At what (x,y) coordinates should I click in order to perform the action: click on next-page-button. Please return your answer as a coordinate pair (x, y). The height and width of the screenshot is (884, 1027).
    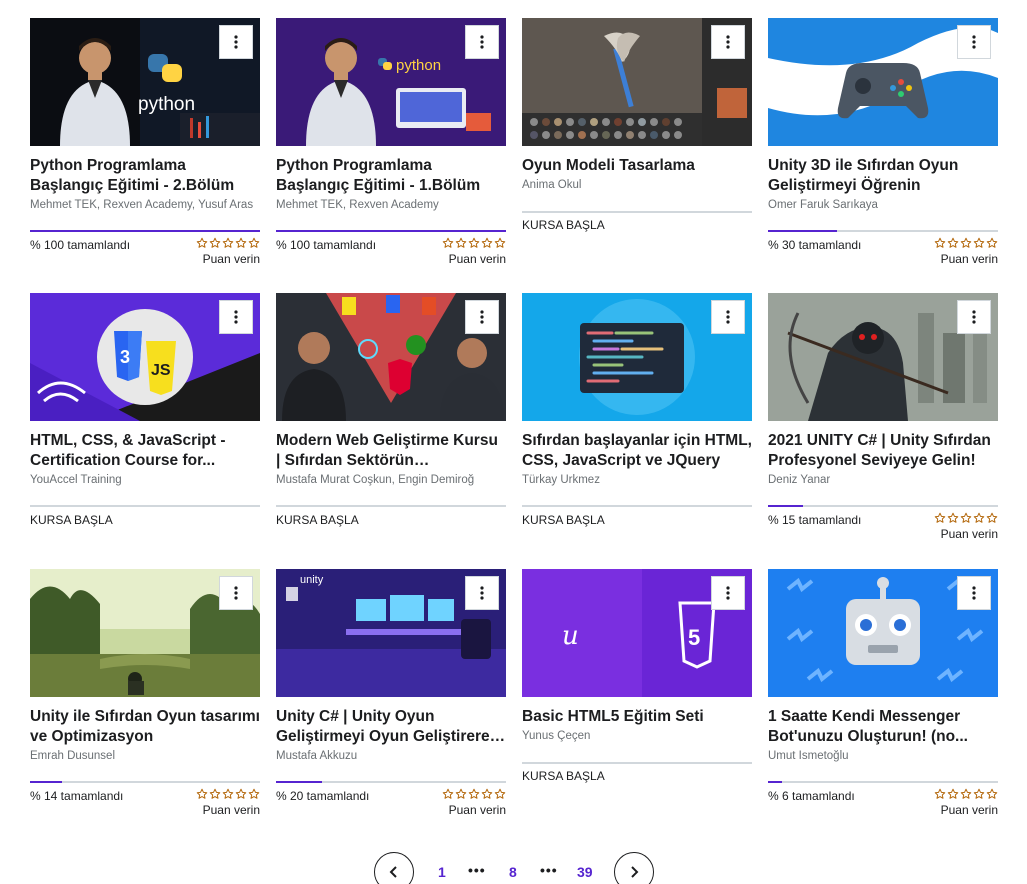
    Looking at the image, I should click on (634, 868).